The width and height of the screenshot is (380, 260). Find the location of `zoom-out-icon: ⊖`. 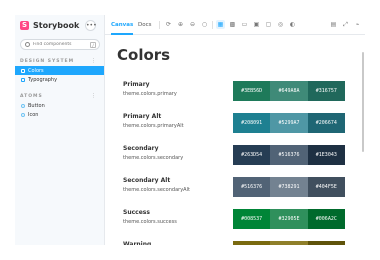

zoom-out-icon: ⊖ is located at coordinates (192, 24).